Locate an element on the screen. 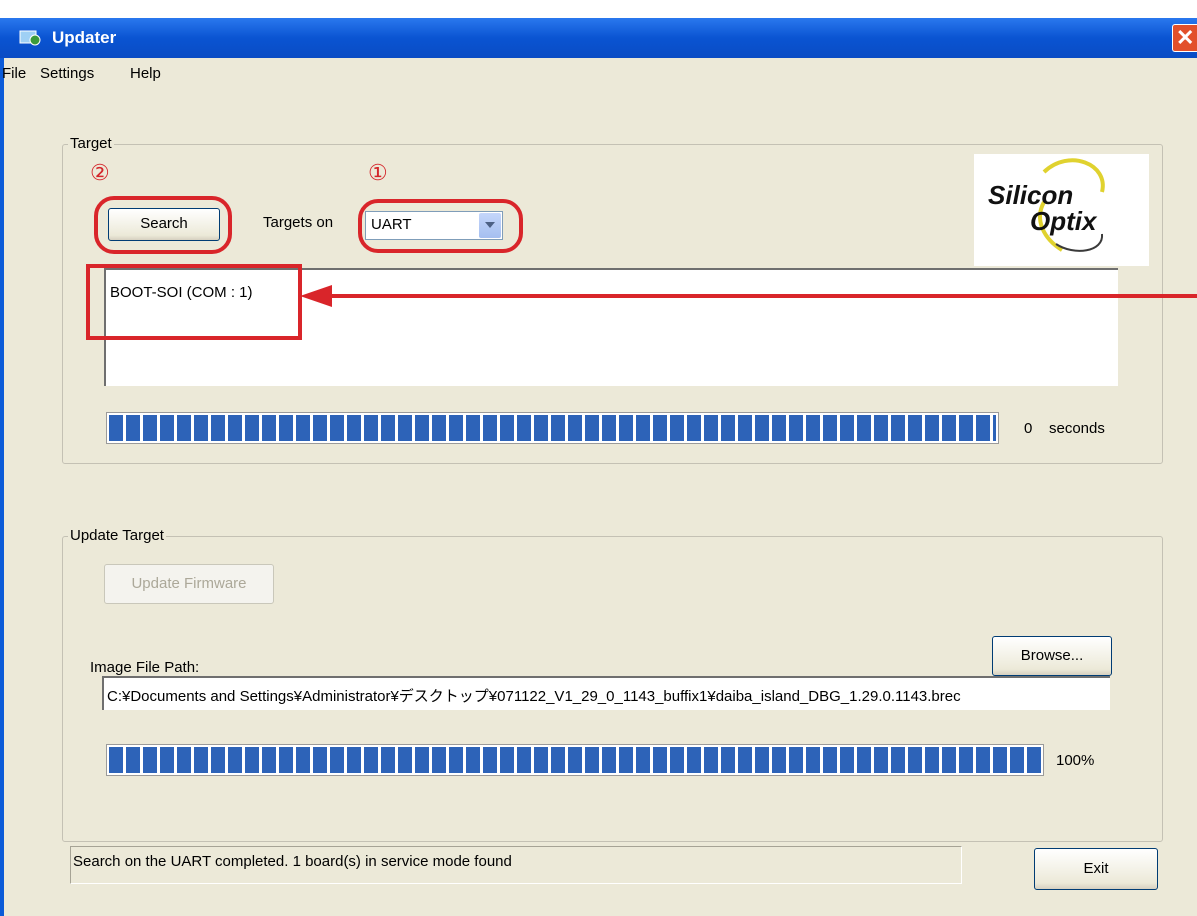 This screenshot has width=1197, height=916. menu-bar: File Settings Help is located at coordinates (599, 73).